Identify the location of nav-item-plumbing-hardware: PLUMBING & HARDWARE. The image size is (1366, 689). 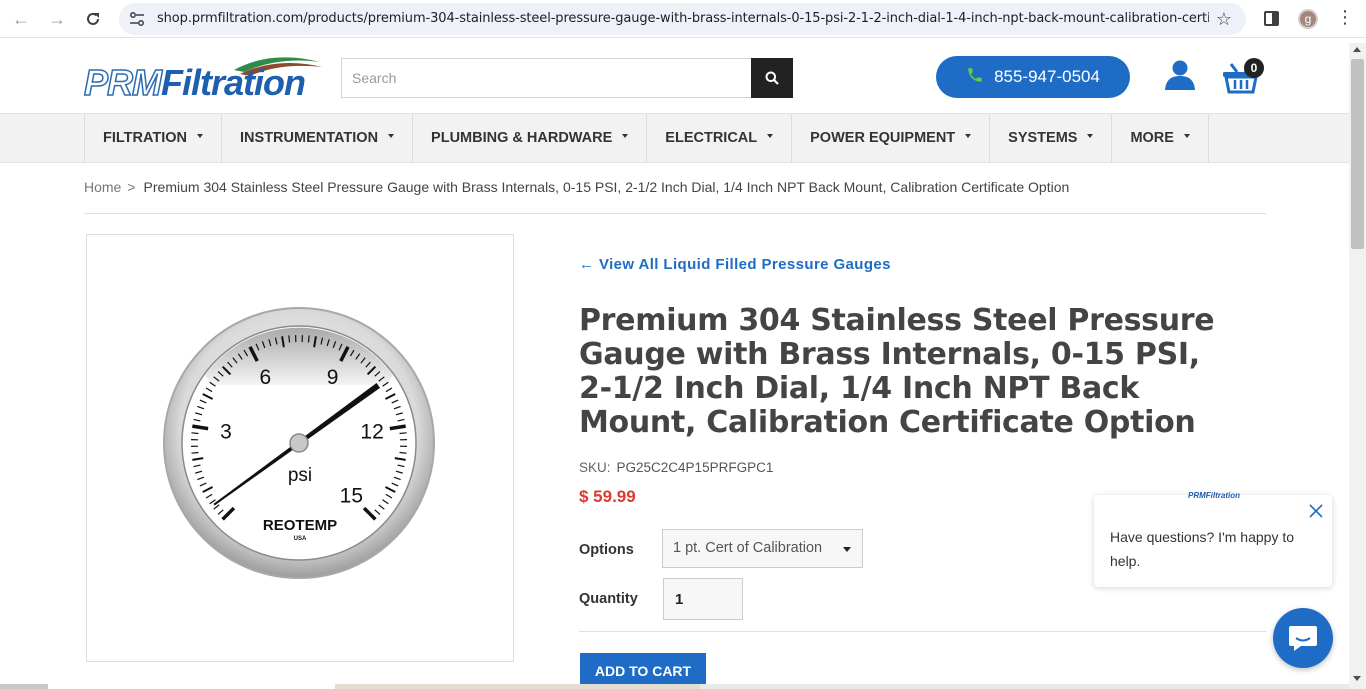
(529, 138).